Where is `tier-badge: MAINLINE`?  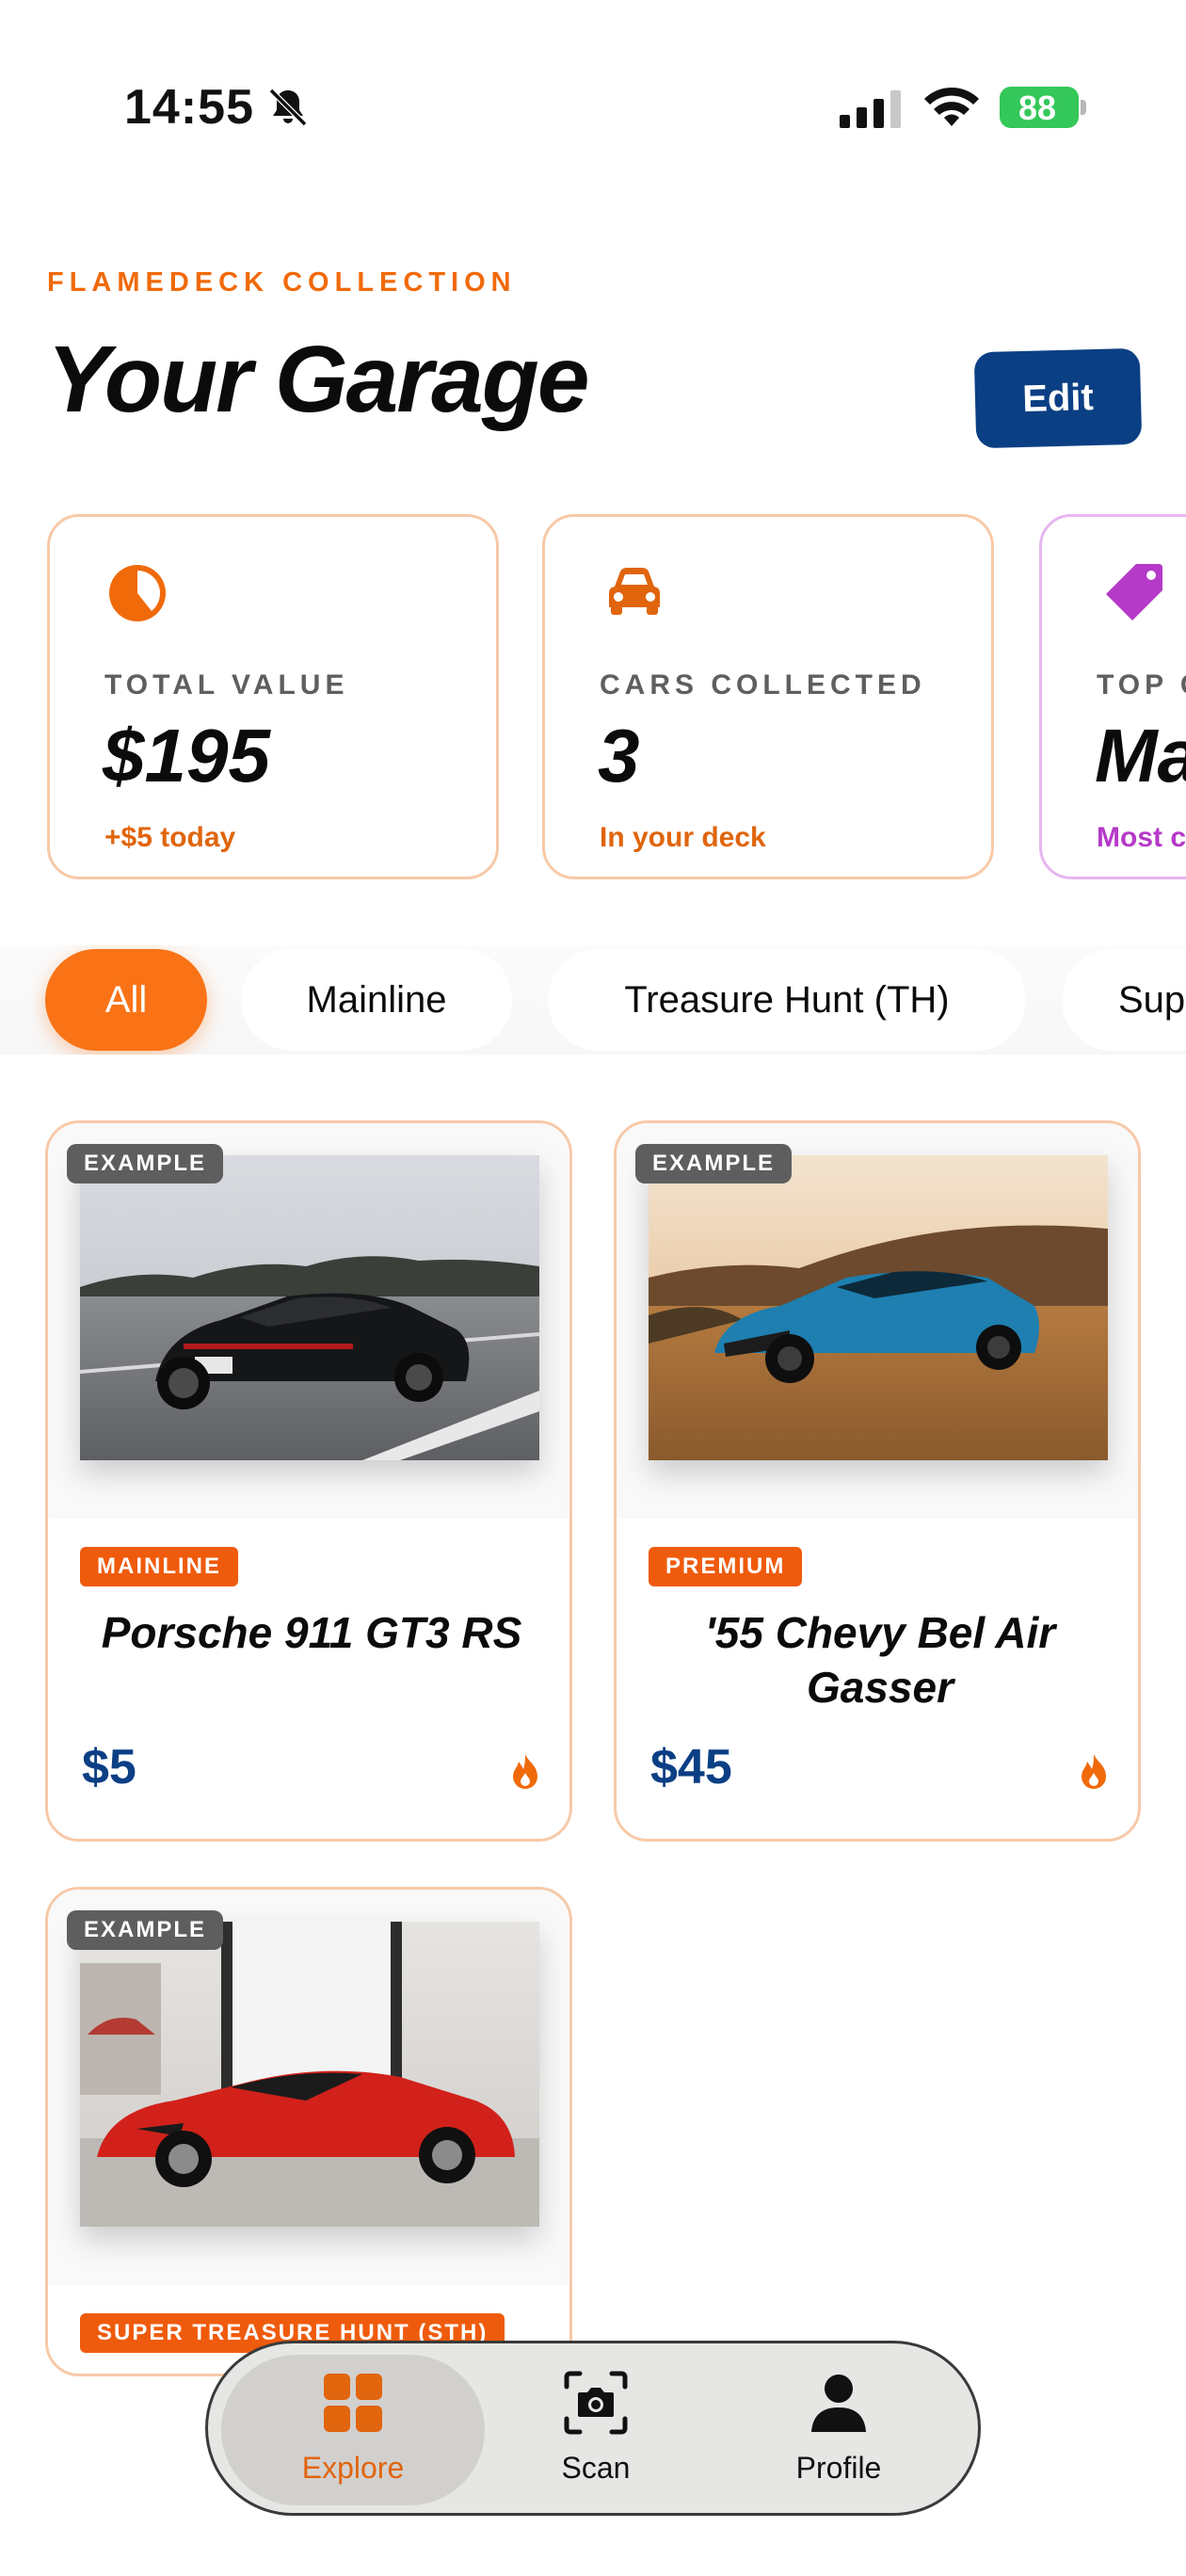 tier-badge: MAINLINE is located at coordinates (159, 1566).